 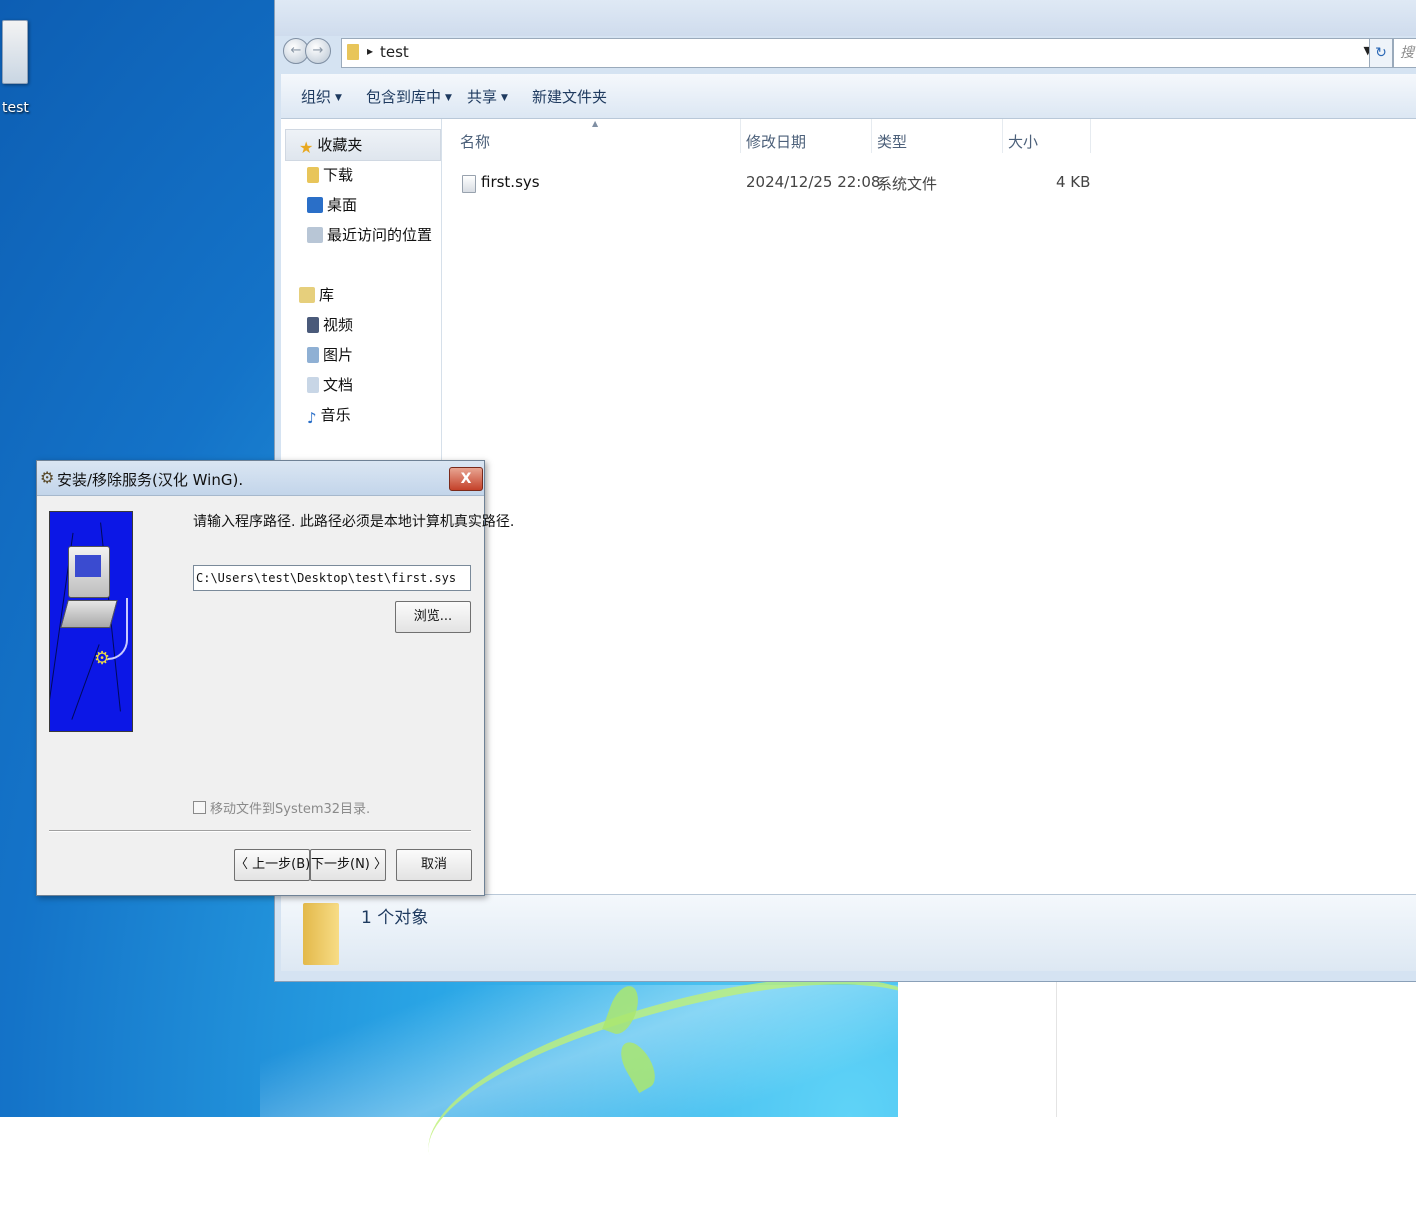 What do you see at coordinates (776, 141) in the screenshot?
I see `column-header-modified: 修改日期` at bounding box center [776, 141].